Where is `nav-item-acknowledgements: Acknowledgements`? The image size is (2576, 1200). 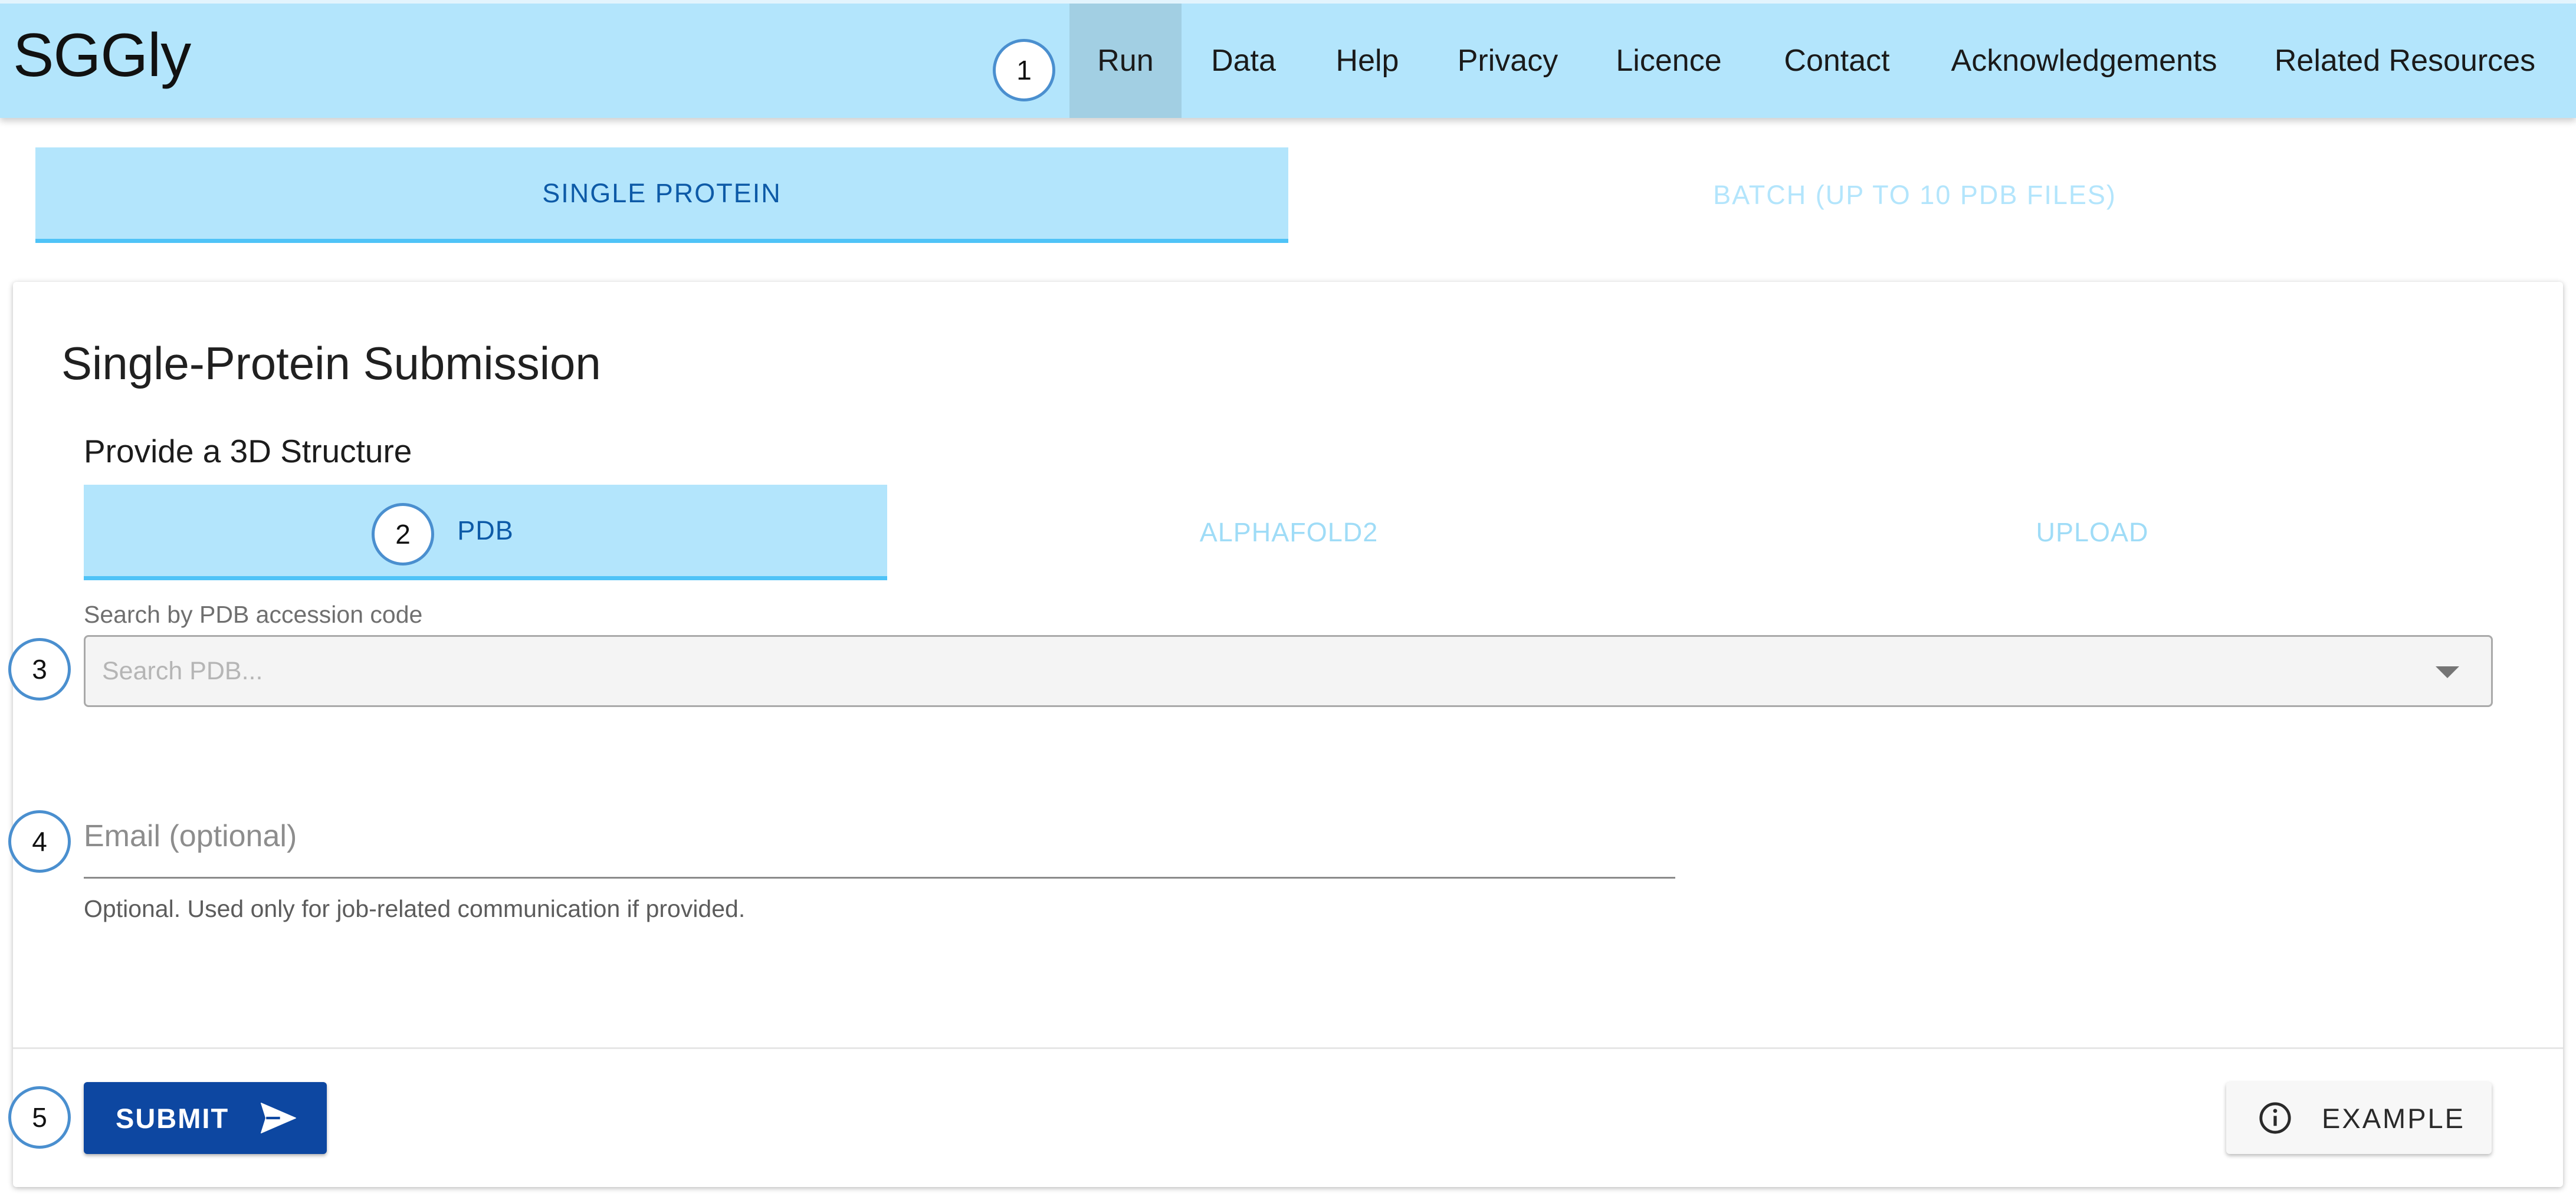 nav-item-acknowledgements: Acknowledgements is located at coordinates (2084, 61).